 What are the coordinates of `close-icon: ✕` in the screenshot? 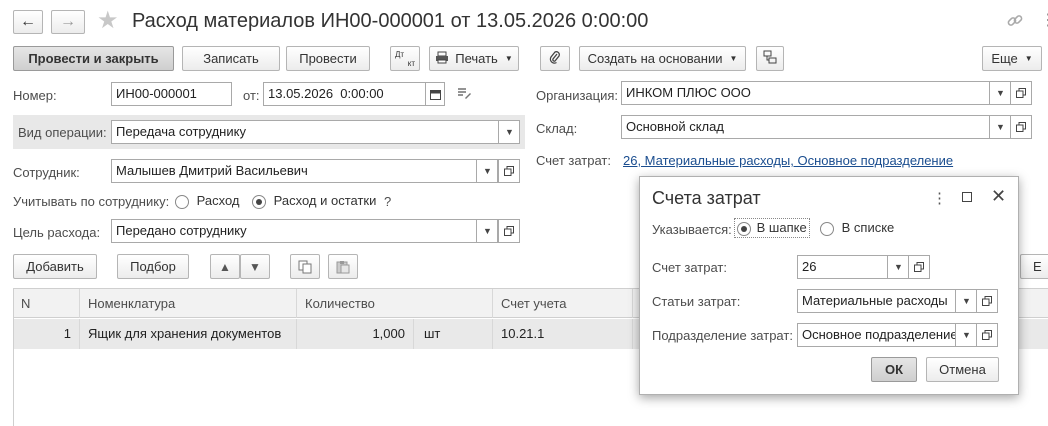 It's located at (998, 196).